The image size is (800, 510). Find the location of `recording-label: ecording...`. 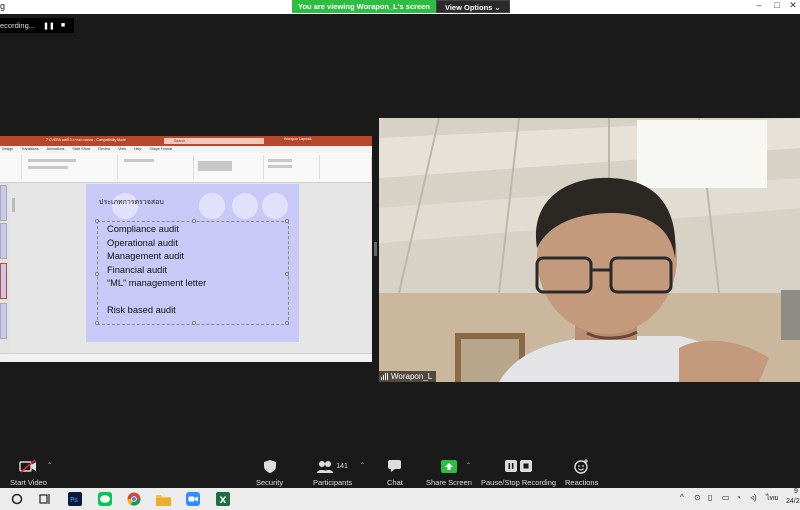

recording-label: ecording... is located at coordinates (18, 25).